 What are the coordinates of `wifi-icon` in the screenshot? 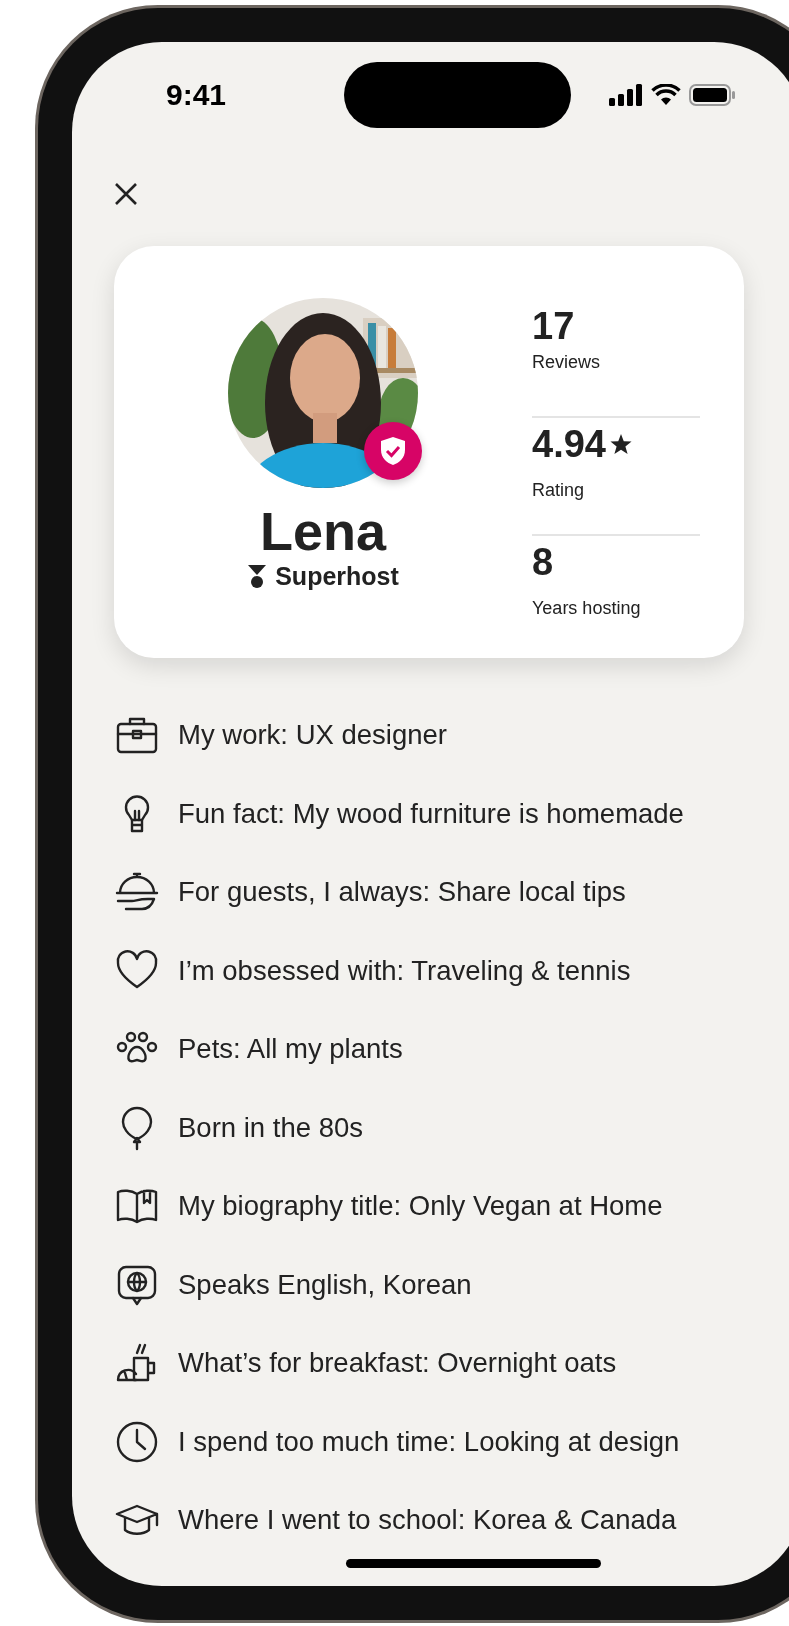 It's located at (666, 95).